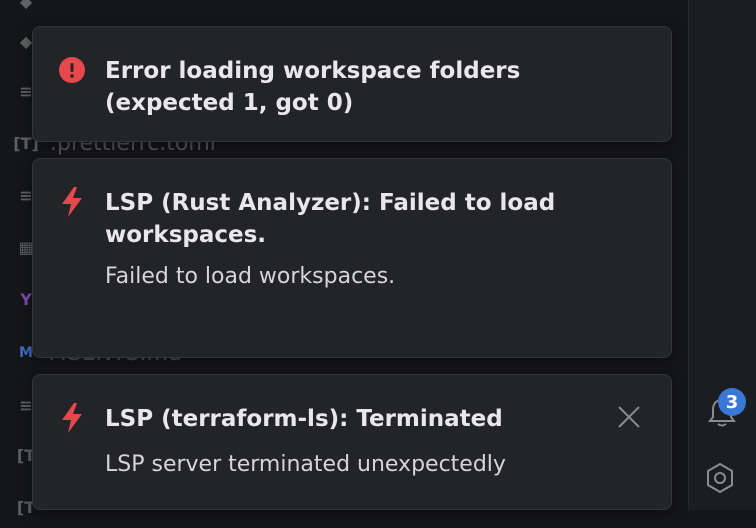 Image resolution: width=756 pixels, height=528 pixels. I want to click on notification-message: LSP server terminated unexpectedly, so click(305, 464).